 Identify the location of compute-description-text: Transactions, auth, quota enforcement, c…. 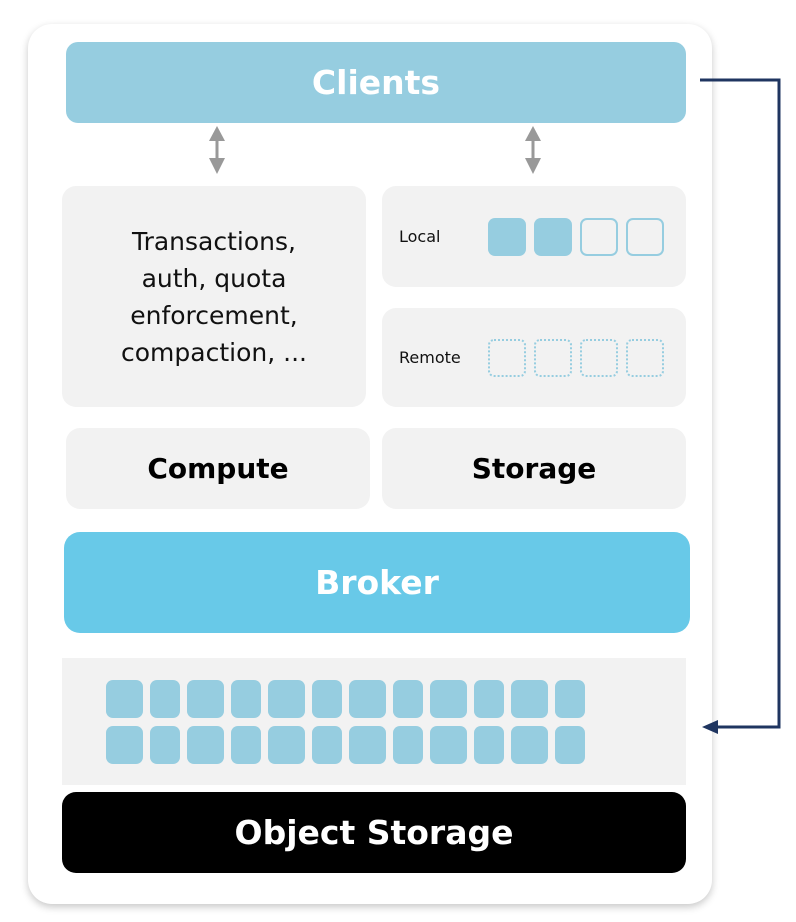
(214, 297).